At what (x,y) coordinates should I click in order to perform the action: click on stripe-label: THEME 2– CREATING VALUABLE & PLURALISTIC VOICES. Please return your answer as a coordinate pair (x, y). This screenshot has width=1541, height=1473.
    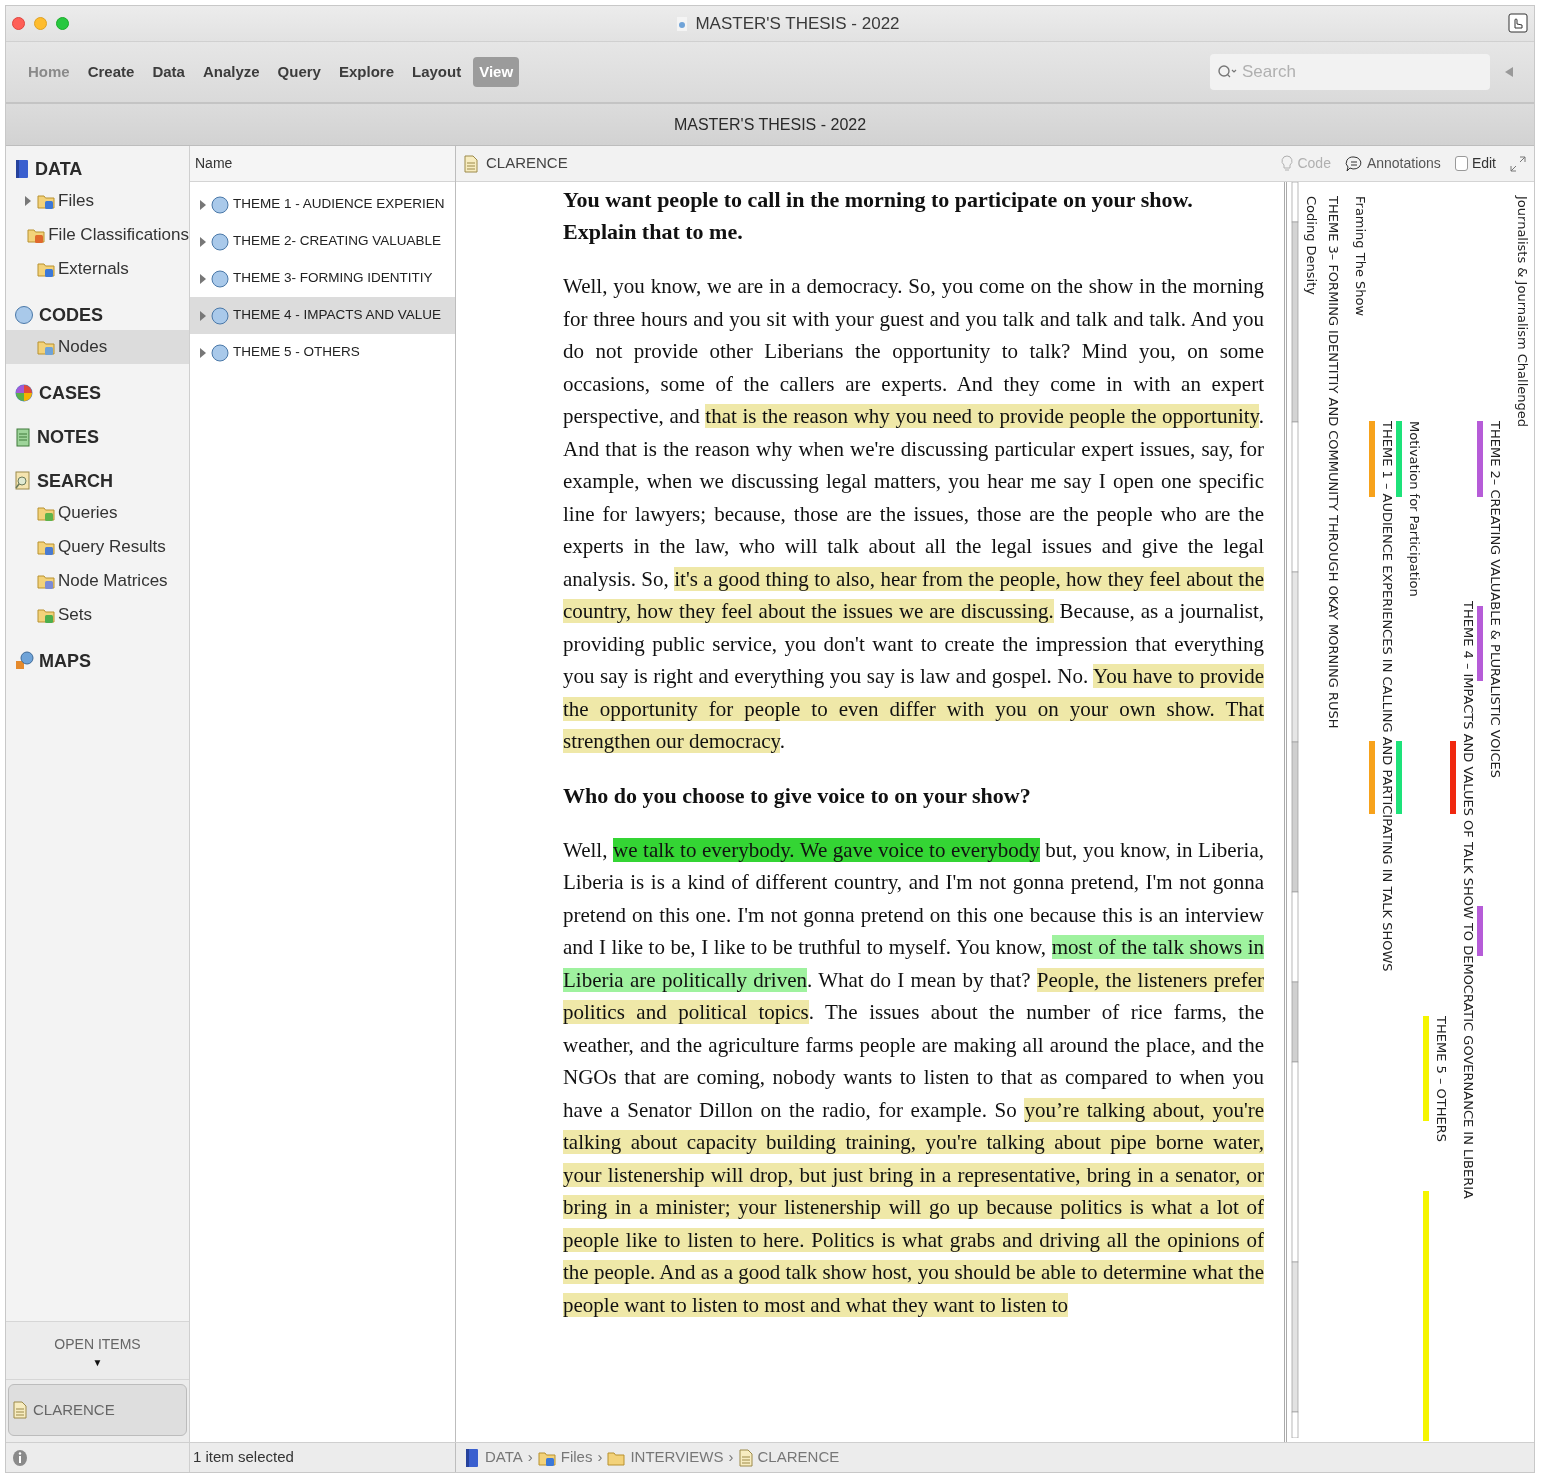
    Looking at the image, I should click on (1495, 599).